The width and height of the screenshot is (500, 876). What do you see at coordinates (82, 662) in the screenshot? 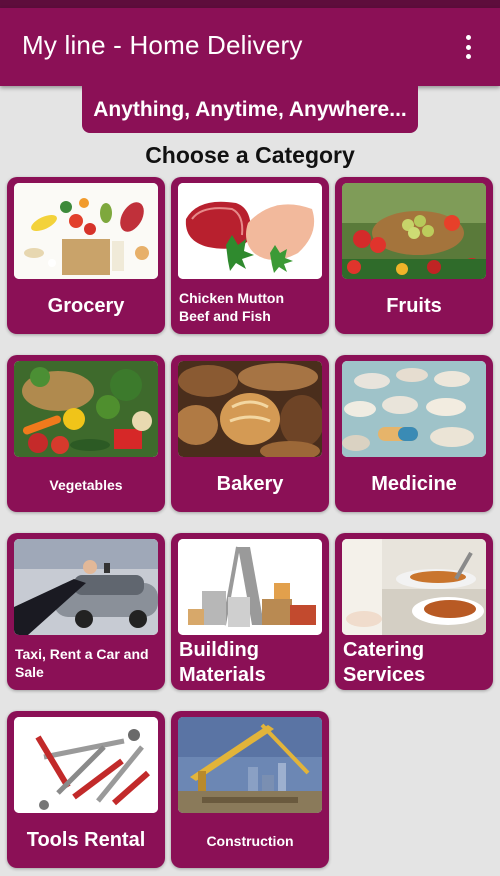
I see `category-label: Taxi, Rent a Car and Sale` at bounding box center [82, 662].